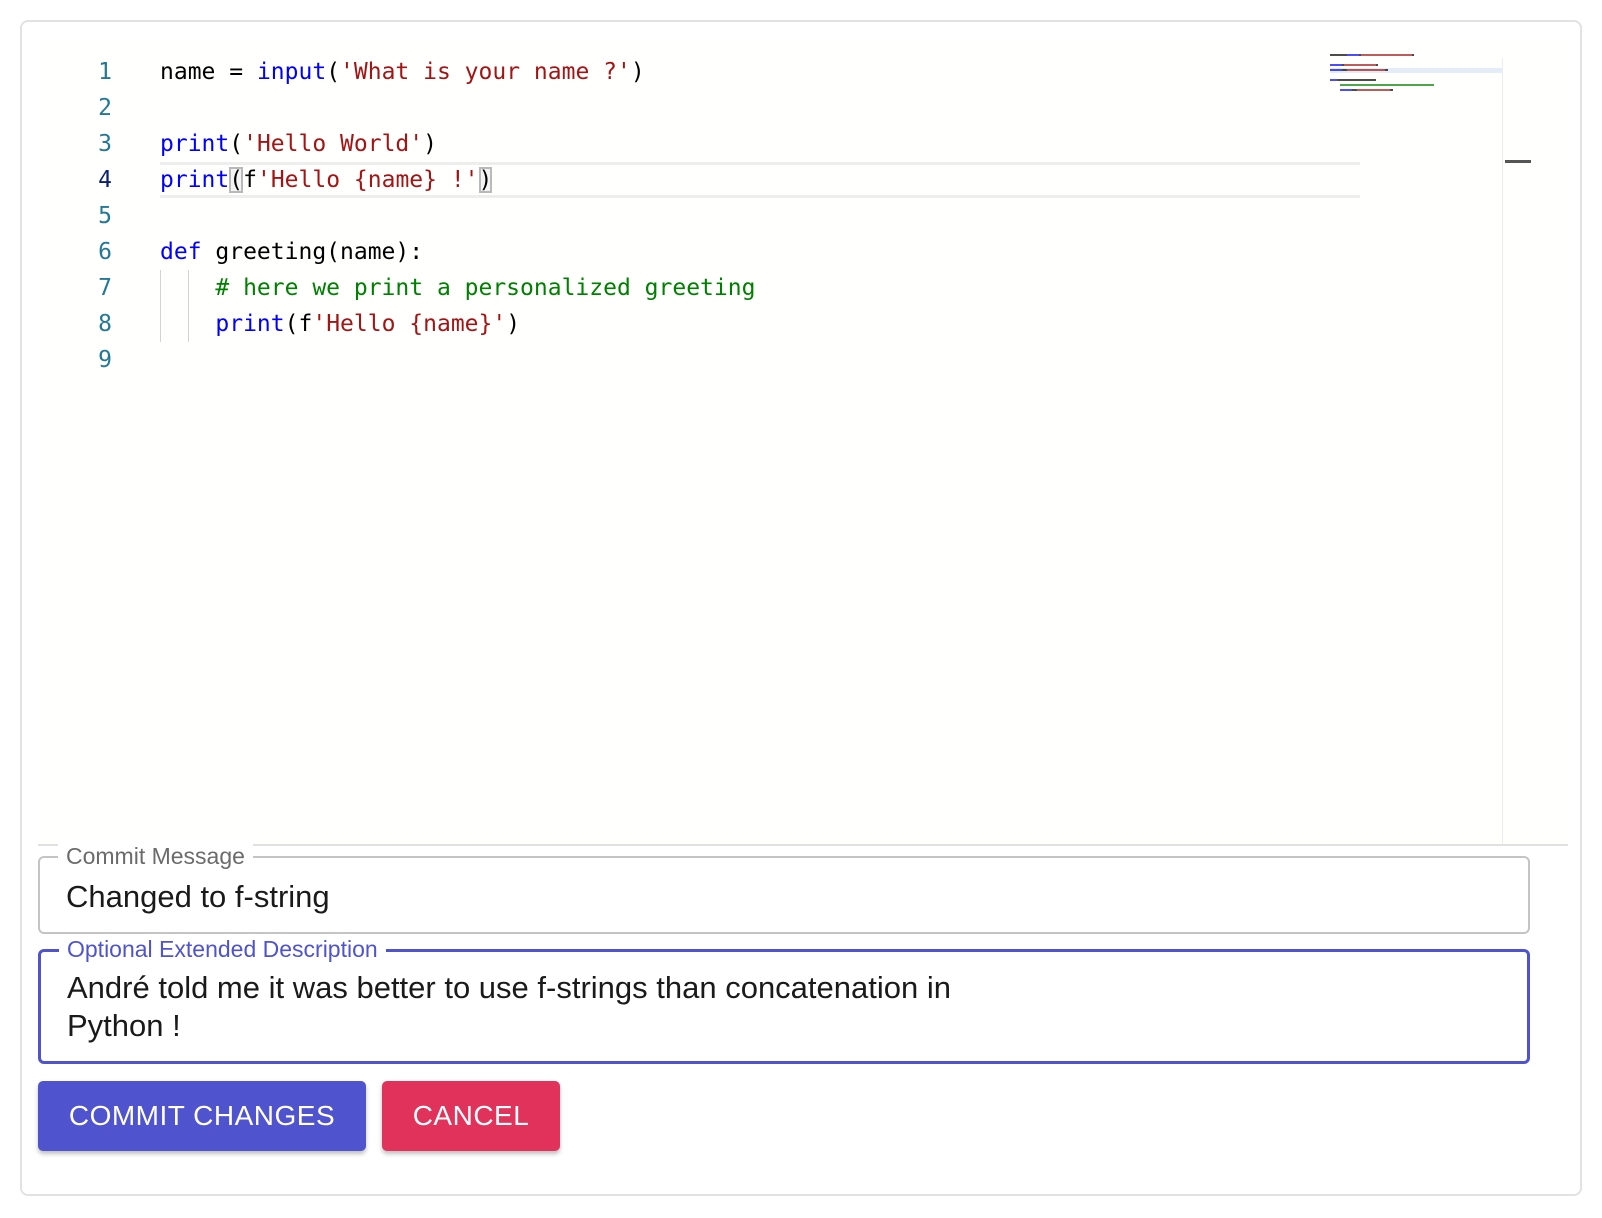 This screenshot has width=1602, height=1218. Describe the element at coordinates (105, 360) in the screenshot. I see `line-number: 9` at that location.